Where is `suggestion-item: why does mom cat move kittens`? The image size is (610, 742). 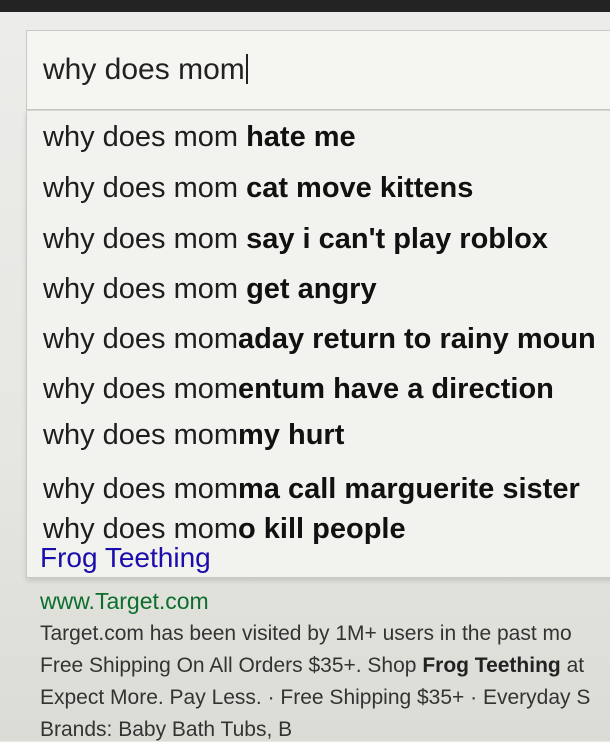
suggestion-item: why does mom cat move kittens is located at coordinates (258, 188).